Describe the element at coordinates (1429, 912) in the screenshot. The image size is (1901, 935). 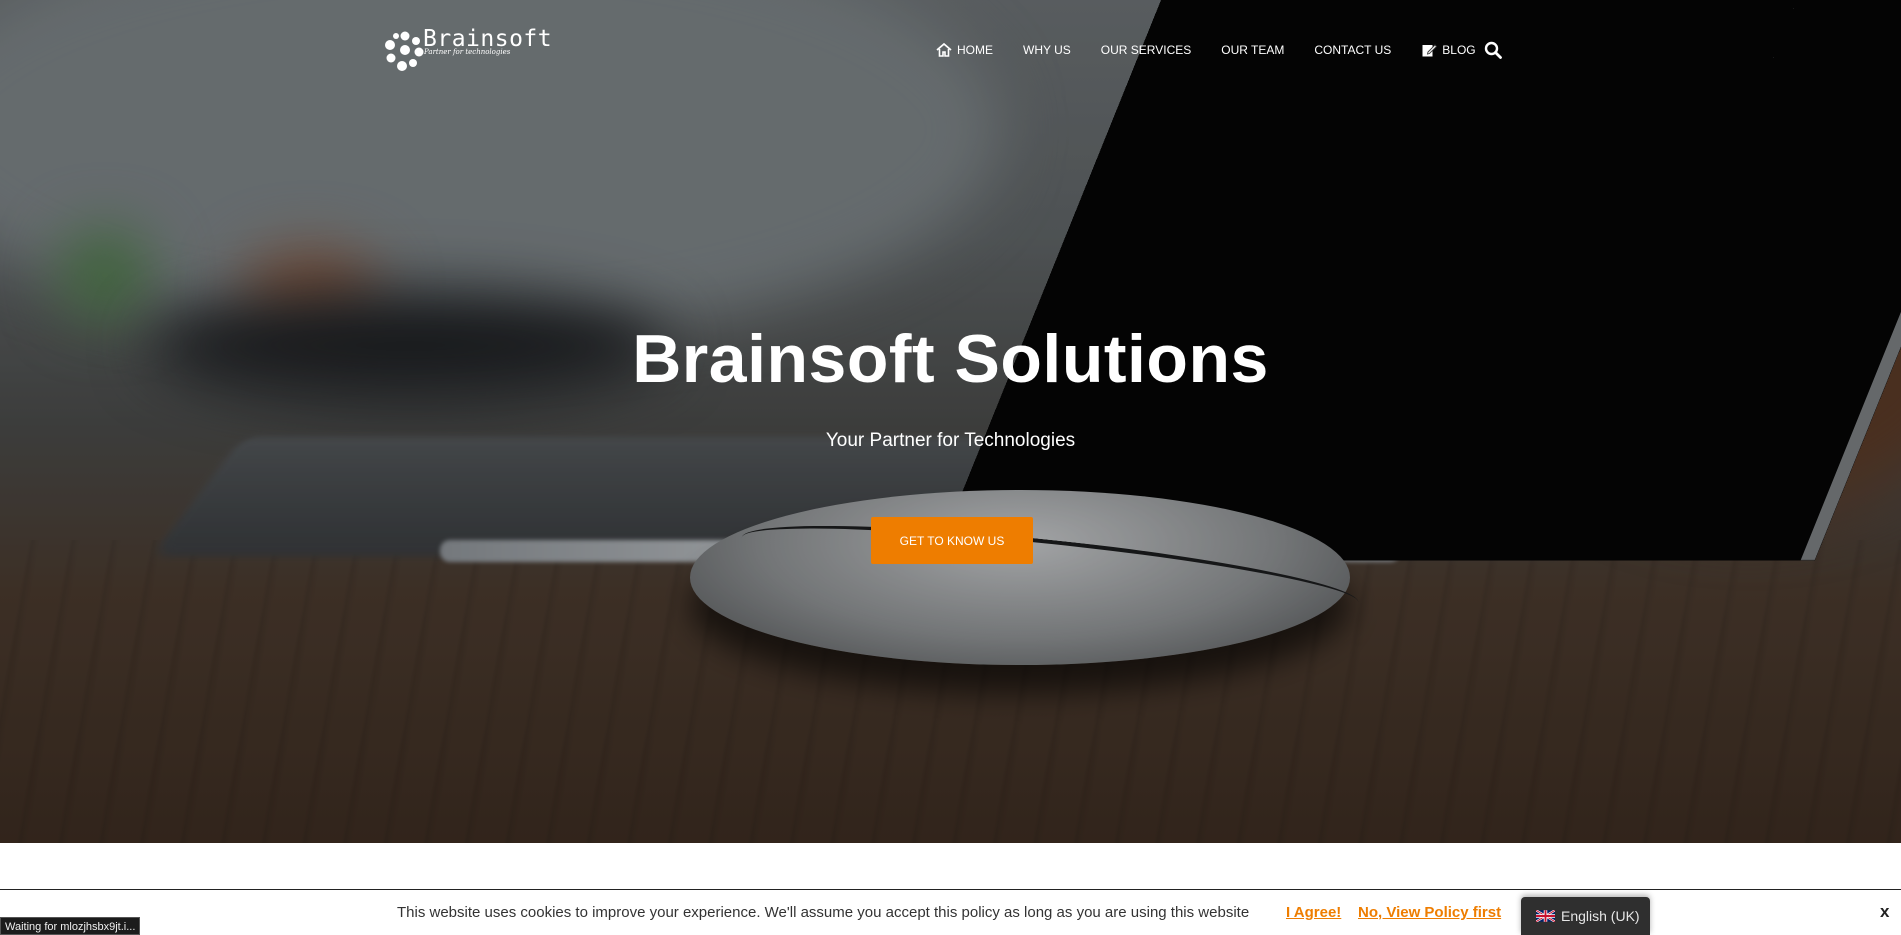
I see `cookie-view-policy-link: No, View Policy first` at that location.